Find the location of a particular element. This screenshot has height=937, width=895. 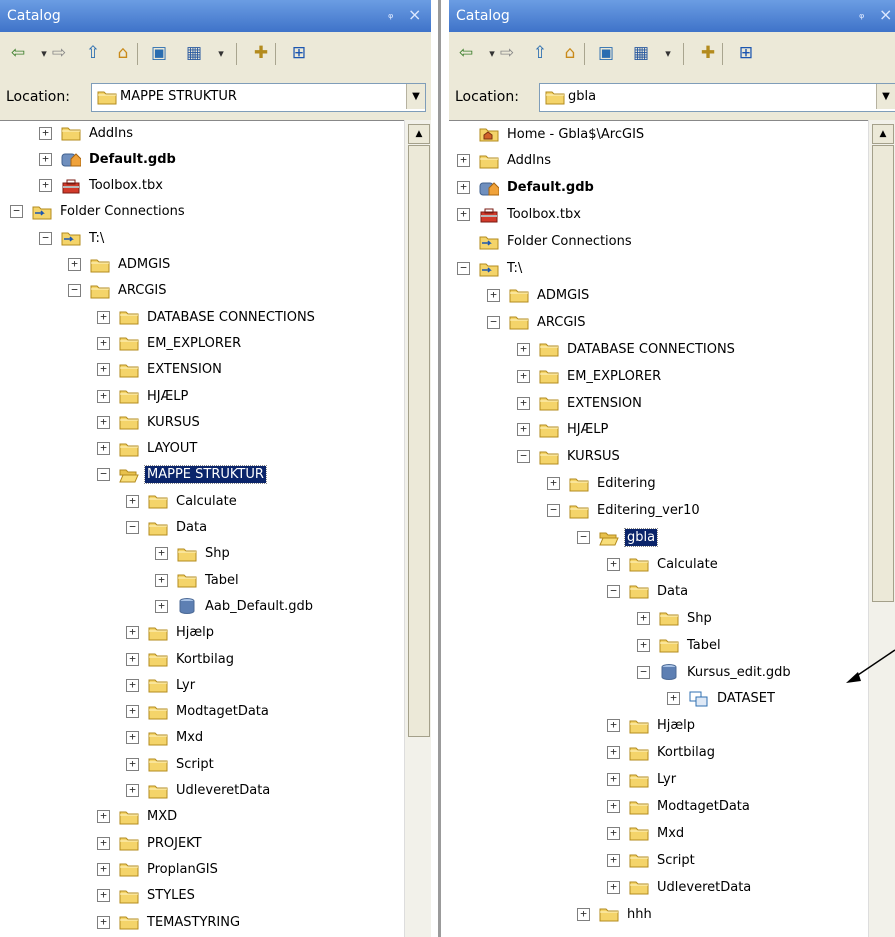

up-one-level-icon: ⇧ is located at coordinates (540, 53).